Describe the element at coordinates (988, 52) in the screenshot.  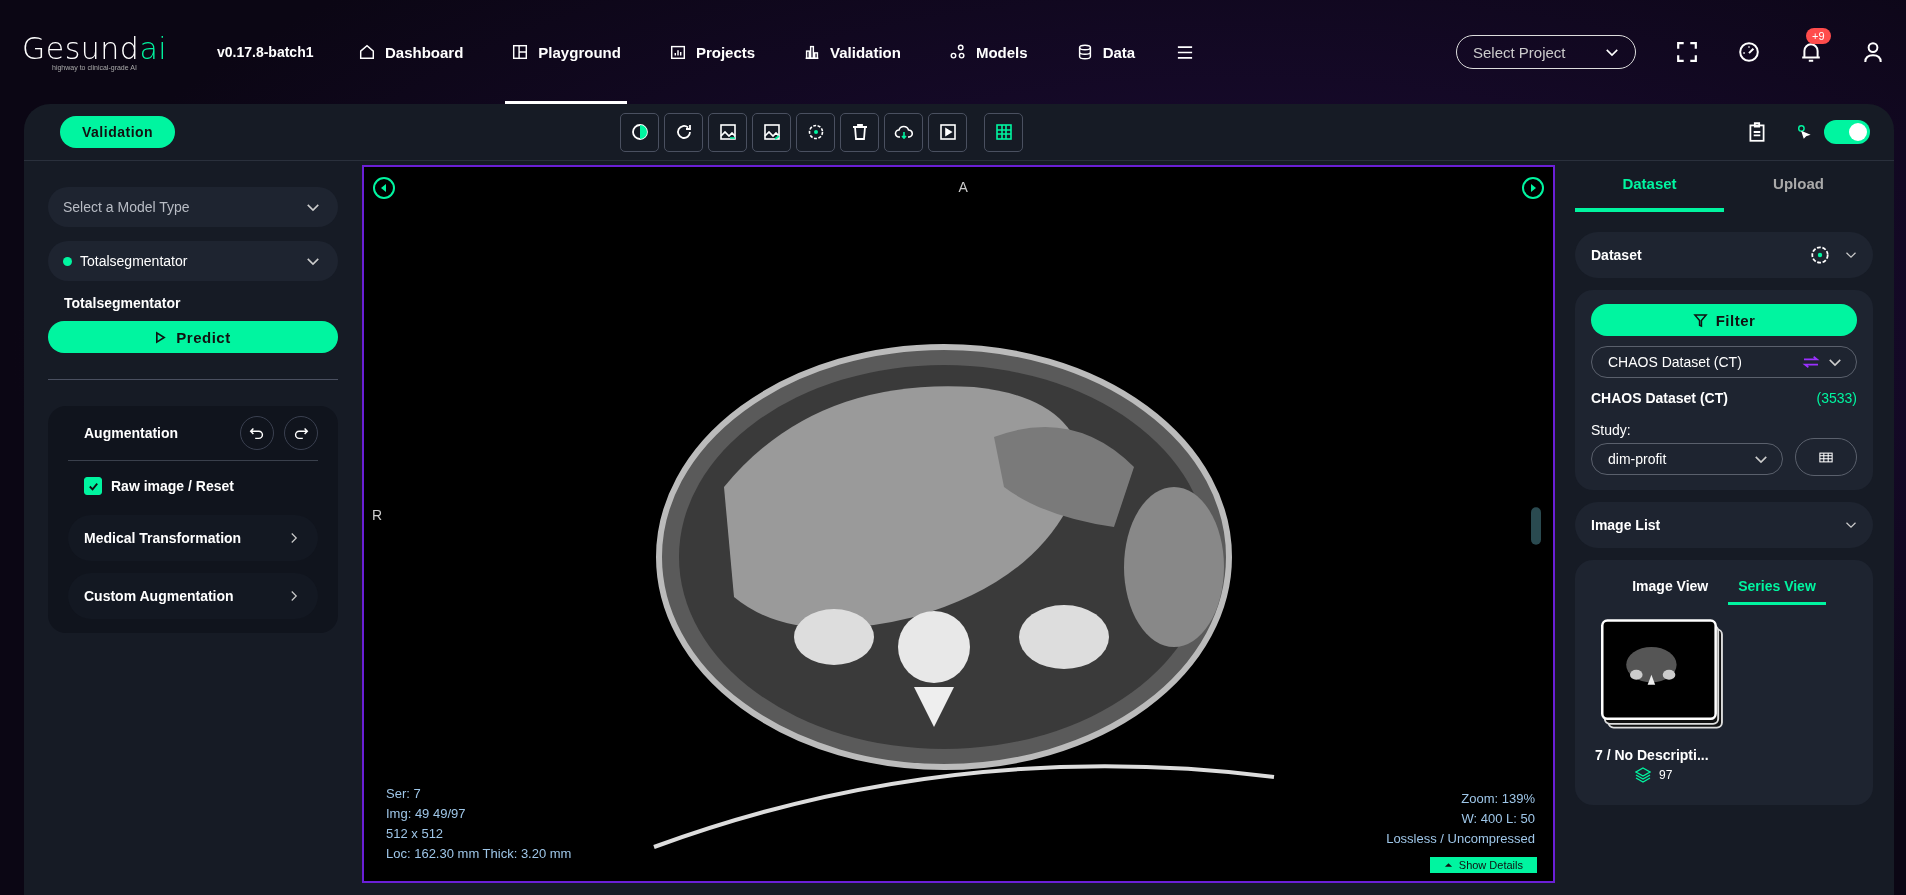
I see `nav-tab: Models` at that location.